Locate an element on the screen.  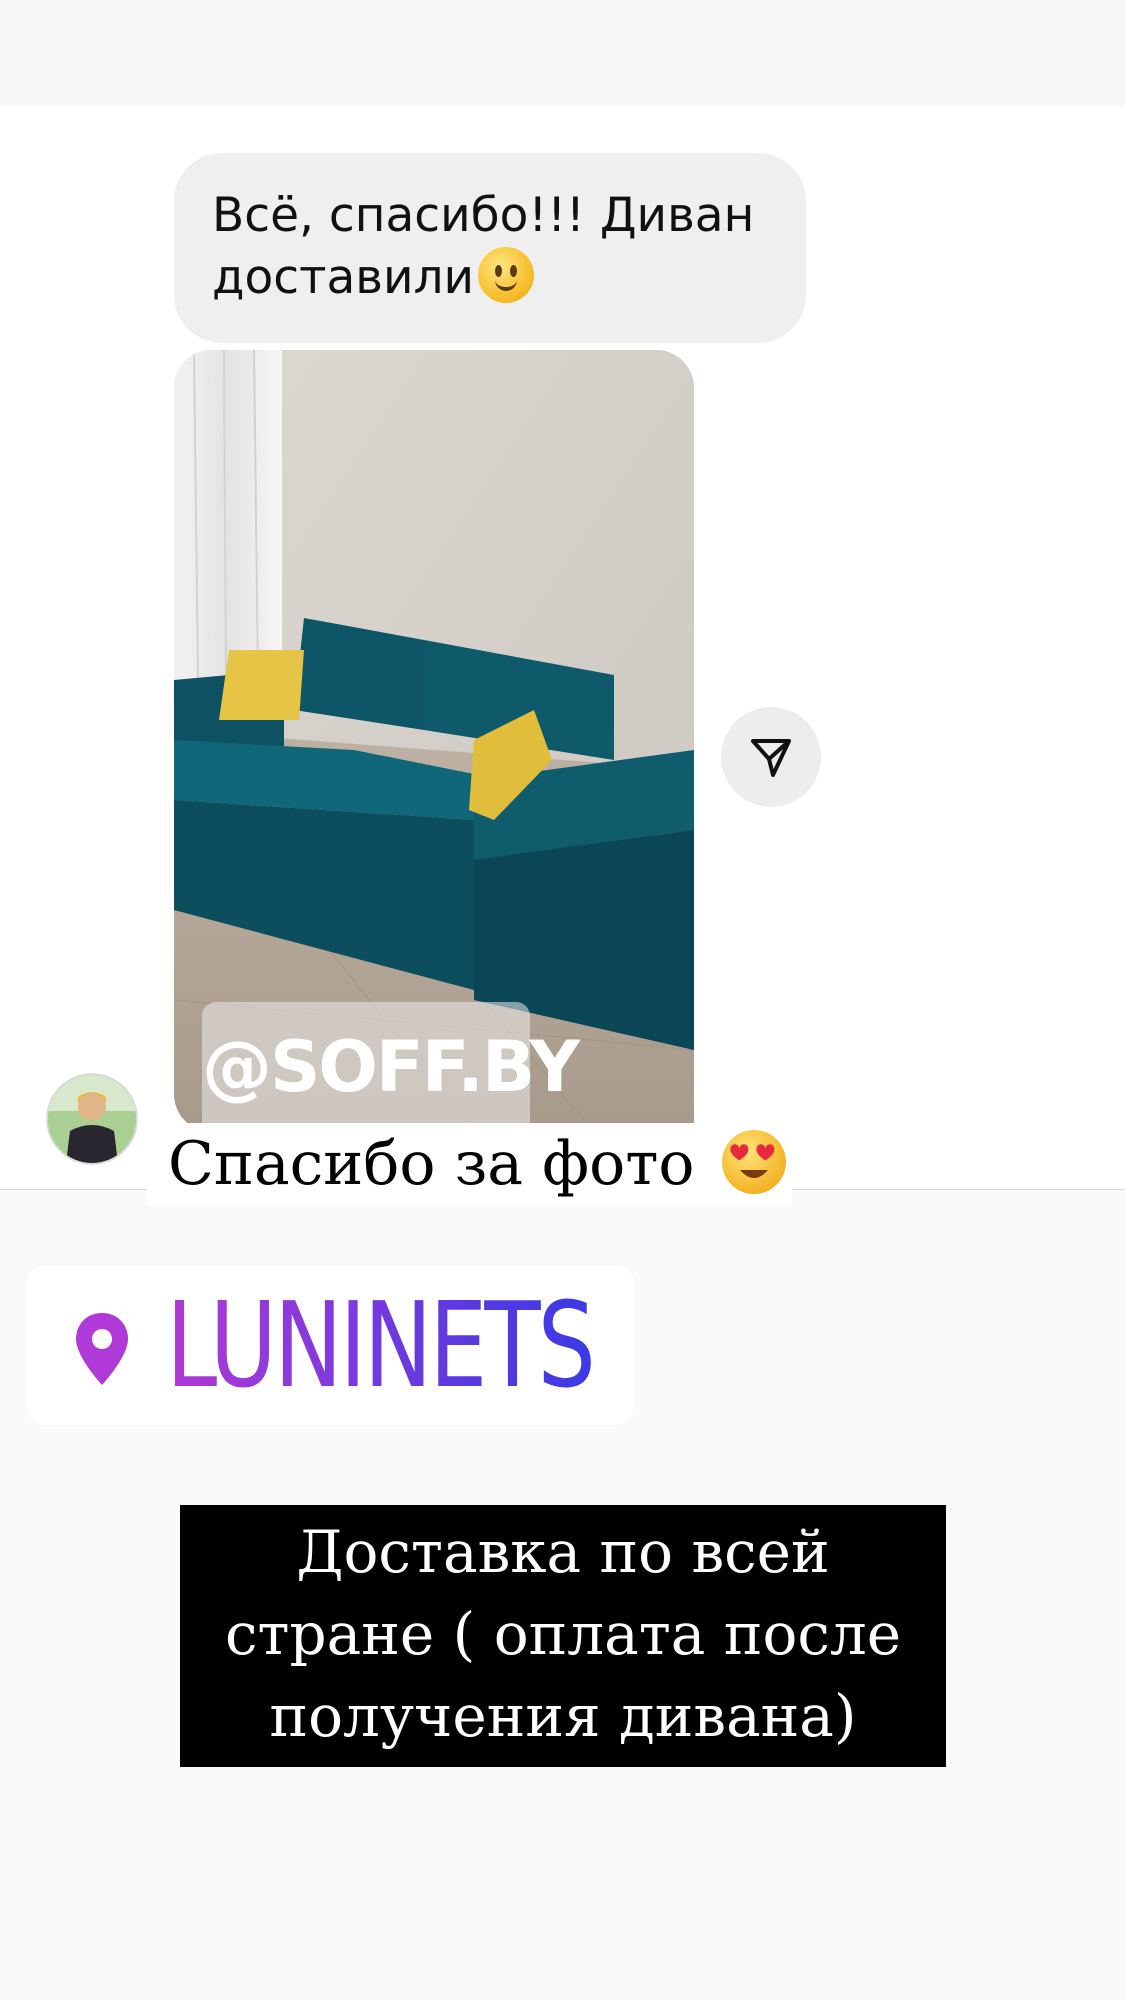
promo-line-2: стране ( оплата после is located at coordinates (563, 1634).